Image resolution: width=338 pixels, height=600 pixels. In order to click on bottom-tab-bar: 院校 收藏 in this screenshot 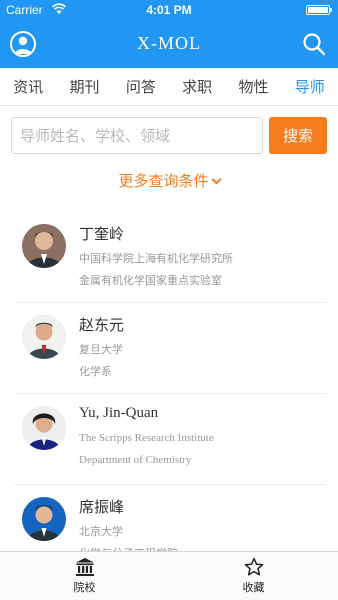, I will do `click(169, 575)`.